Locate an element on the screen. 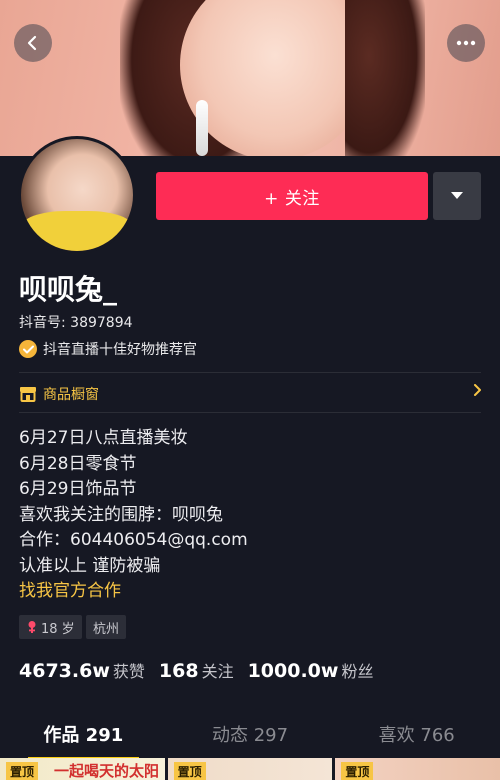 The height and width of the screenshot is (780, 500). tab-moments: 动态 297 is located at coordinates (250, 734).